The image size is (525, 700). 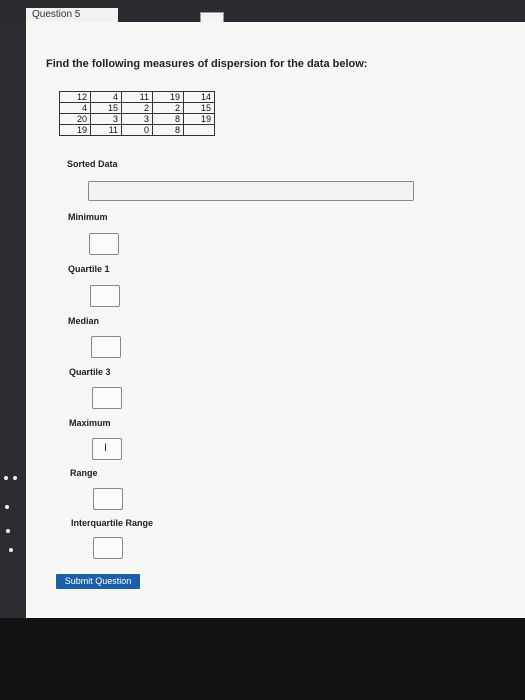 What do you see at coordinates (105, 296) in the screenshot?
I see `quartile-1-input` at bounding box center [105, 296].